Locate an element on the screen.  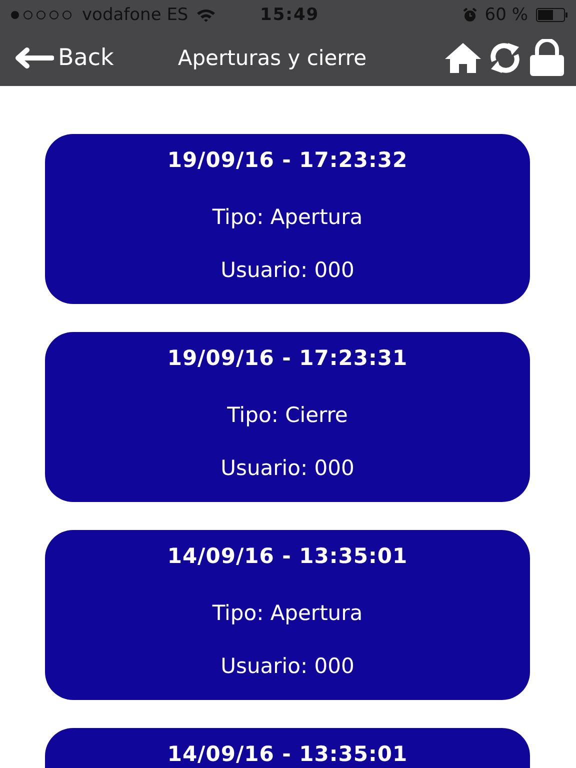
signal-icon is located at coordinates (42, 15).